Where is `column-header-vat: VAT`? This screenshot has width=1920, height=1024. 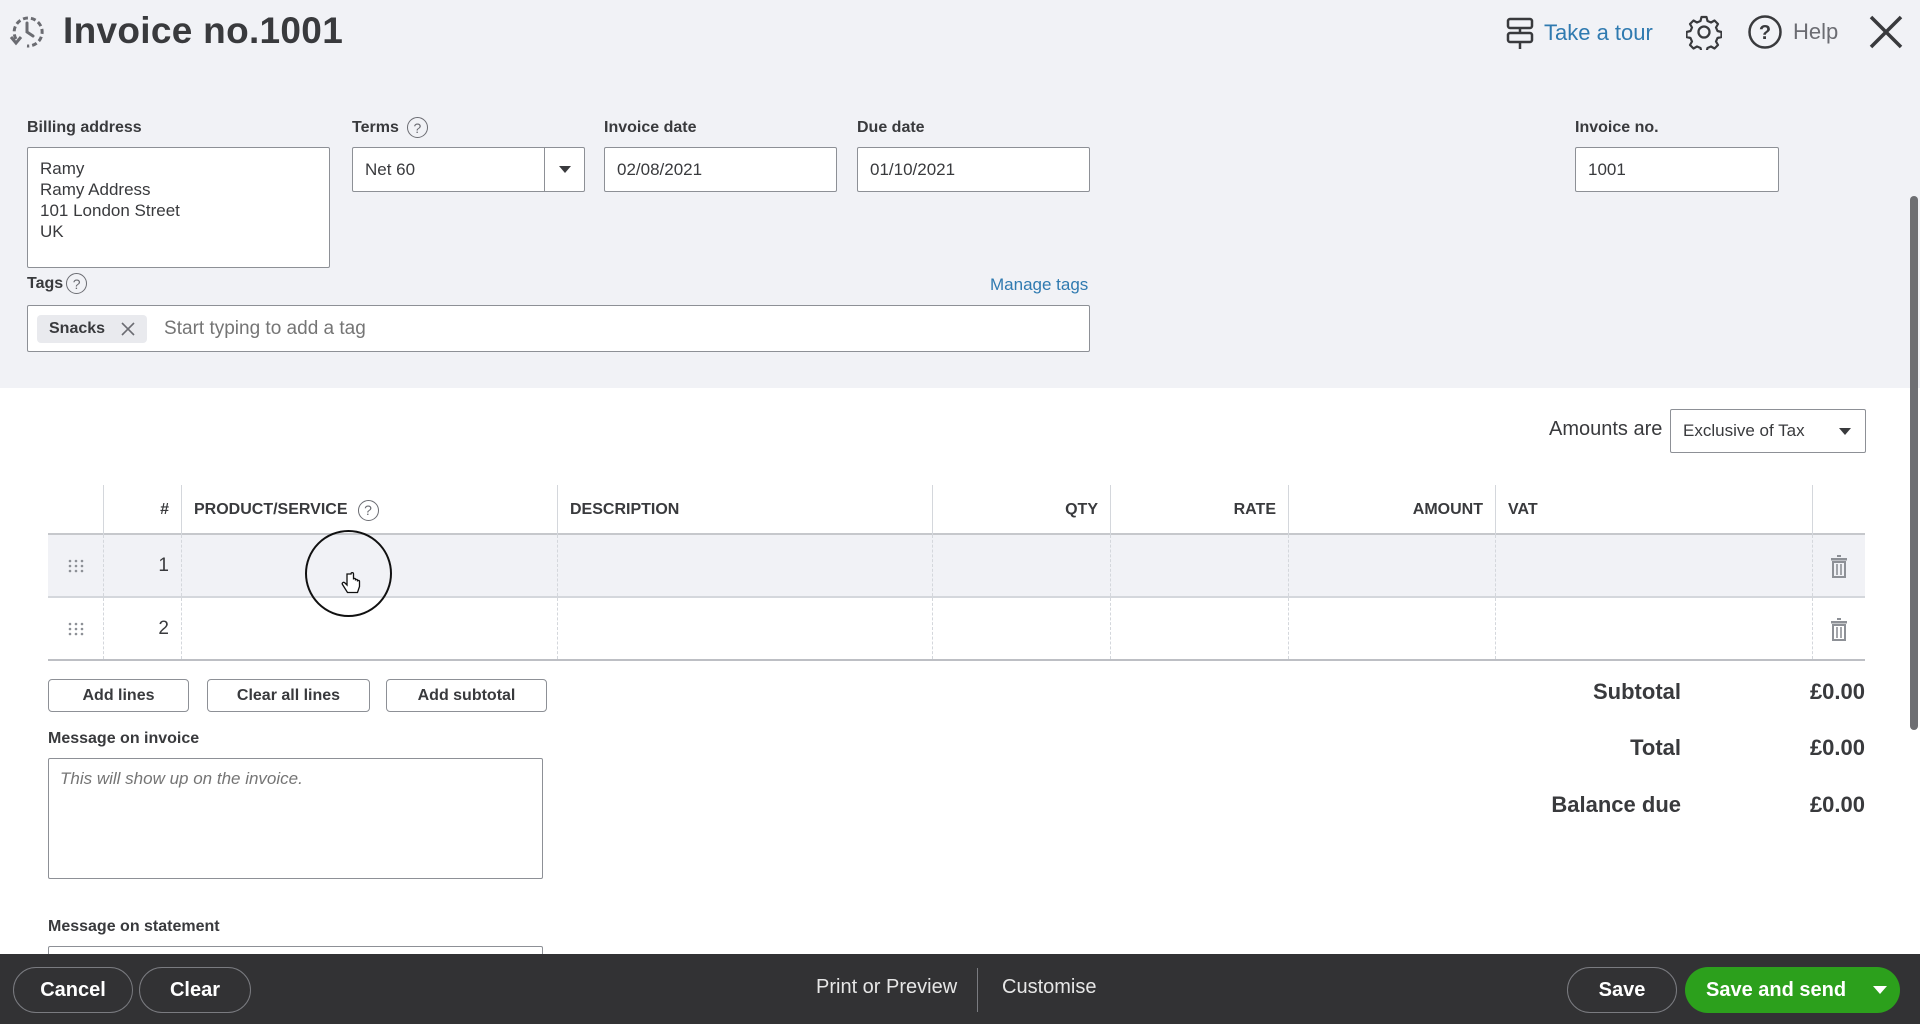 column-header-vat: VAT is located at coordinates (1523, 509).